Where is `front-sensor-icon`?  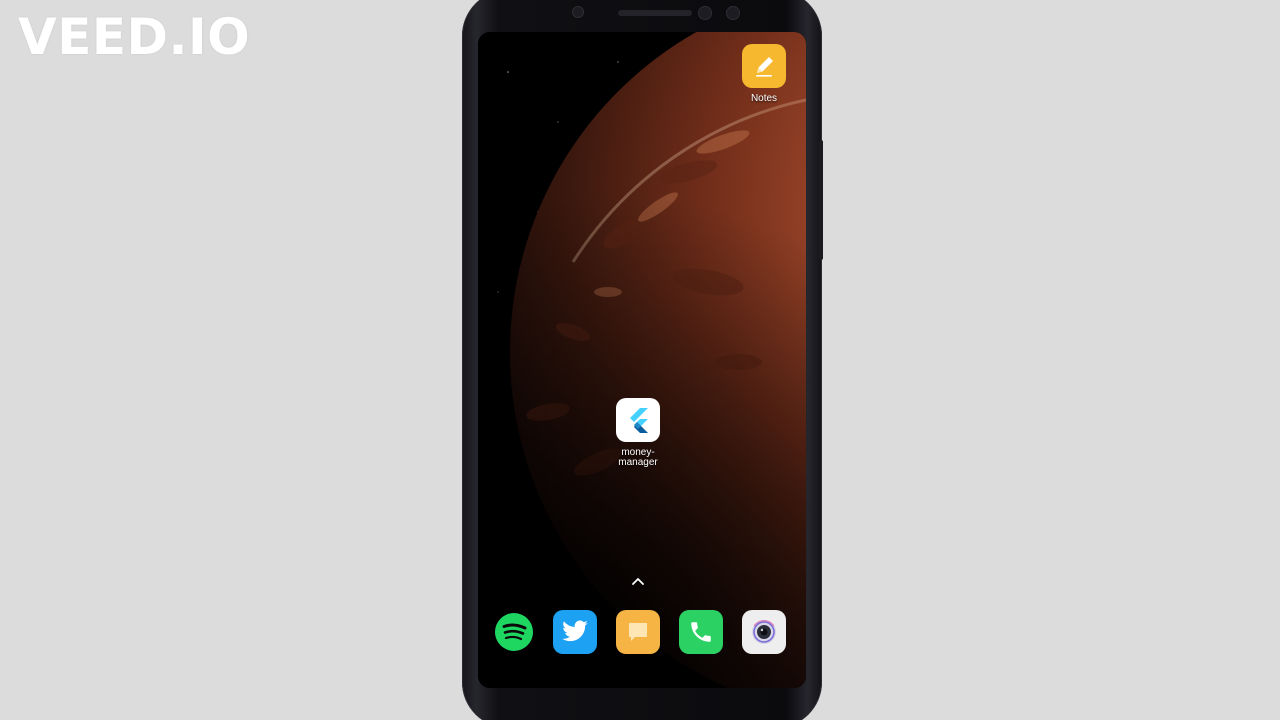 front-sensor-icon is located at coordinates (705, 13).